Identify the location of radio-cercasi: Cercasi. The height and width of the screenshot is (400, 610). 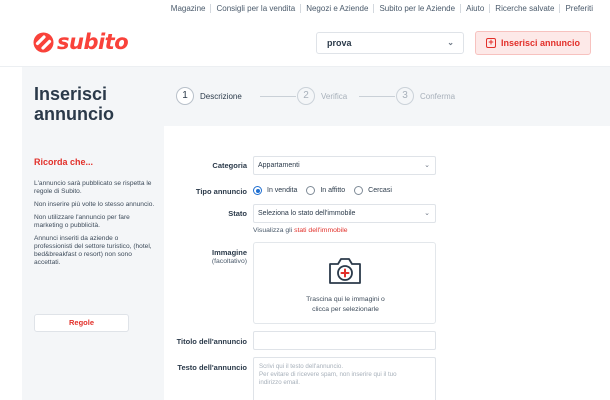
(373, 190).